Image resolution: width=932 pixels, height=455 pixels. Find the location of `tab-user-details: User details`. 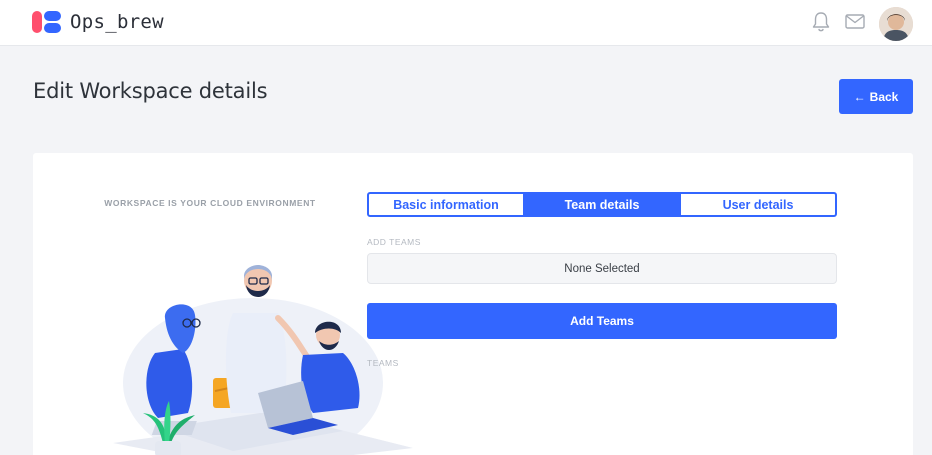

tab-user-details: User details is located at coordinates (758, 204).